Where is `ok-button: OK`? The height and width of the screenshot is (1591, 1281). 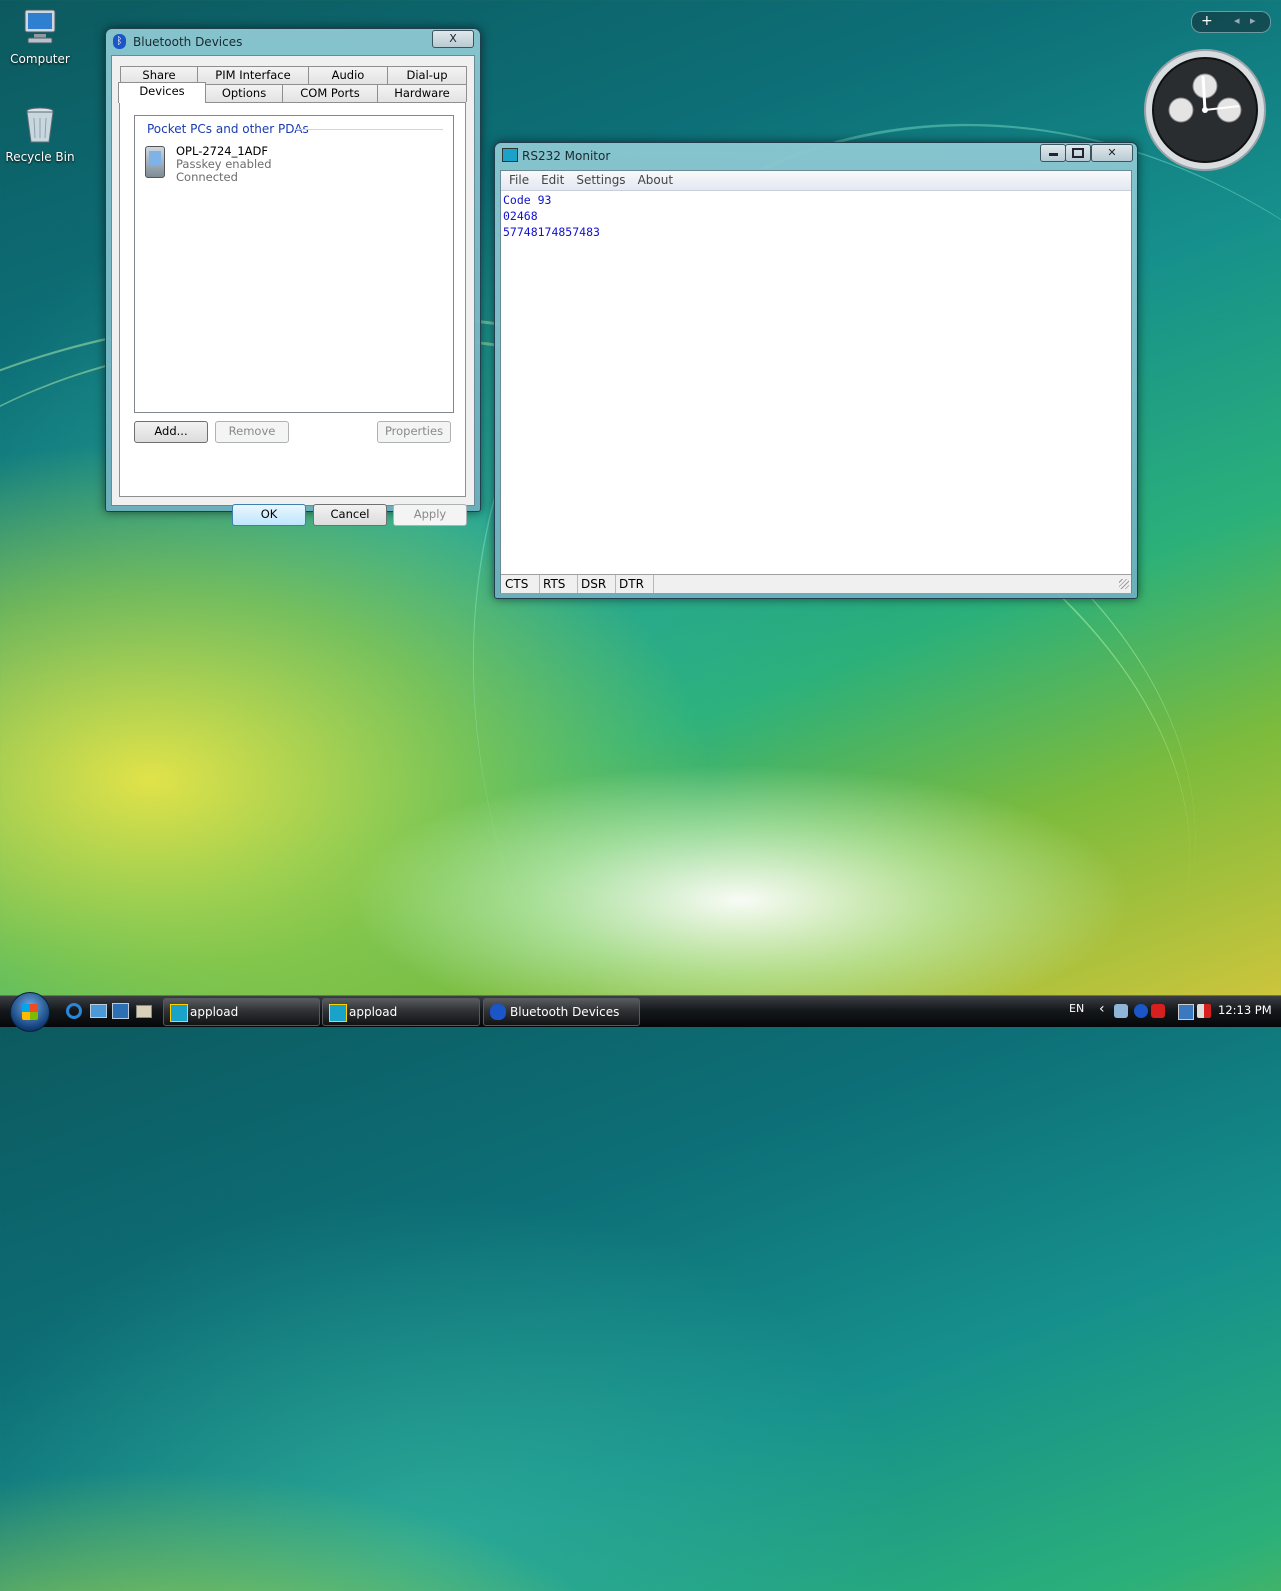 ok-button: OK is located at coordinates (269, 515).